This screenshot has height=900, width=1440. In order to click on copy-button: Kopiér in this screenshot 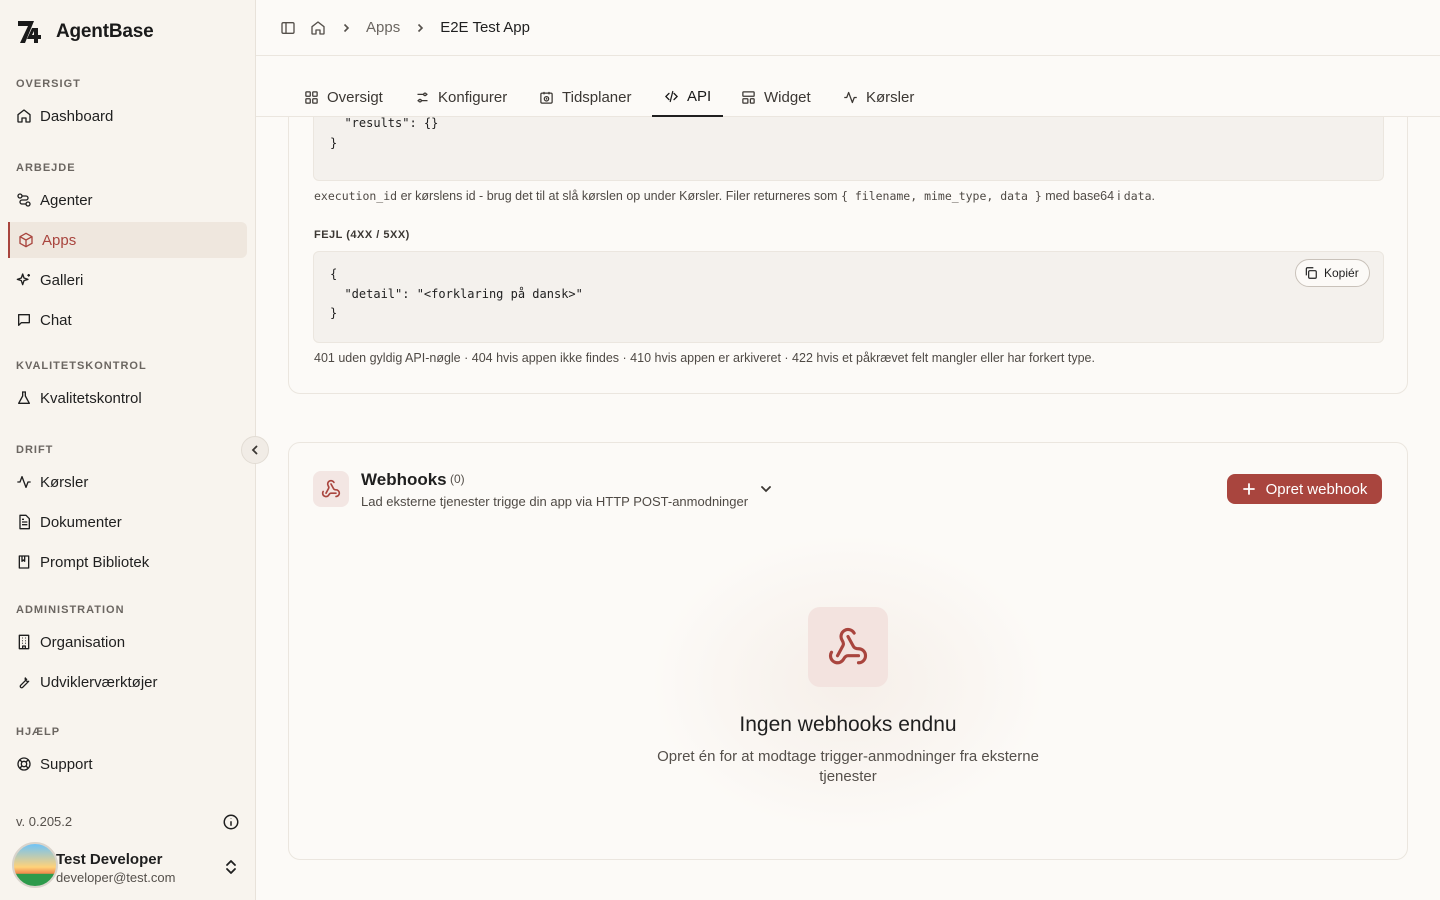, I will do `click(1332, 273)`.